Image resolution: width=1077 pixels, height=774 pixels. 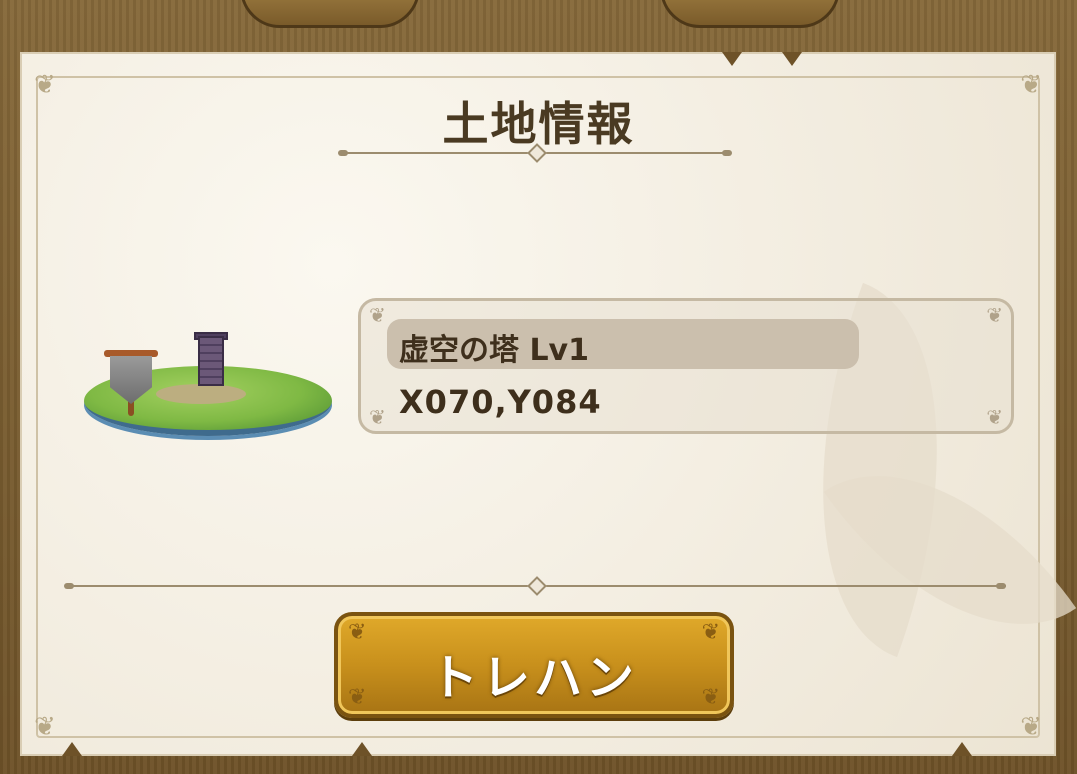 What do you see at coordinates (131, 353) in the screenshot?
I see `banner-bar` at bounding box center [131, 353].